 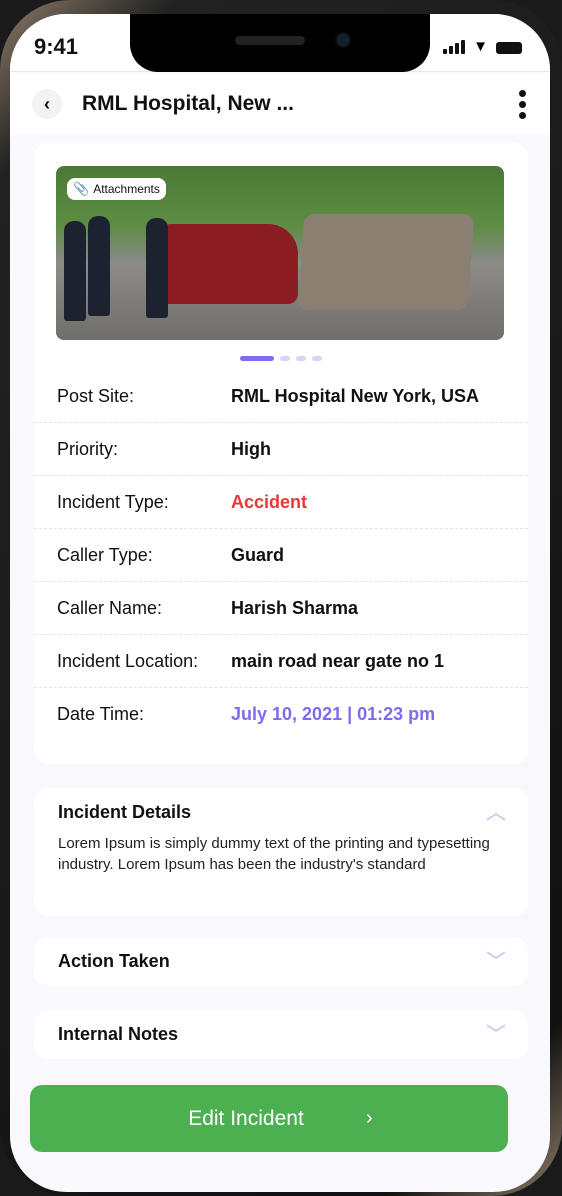 I want to click on carousel-indicator, so click(x=281, y=358).